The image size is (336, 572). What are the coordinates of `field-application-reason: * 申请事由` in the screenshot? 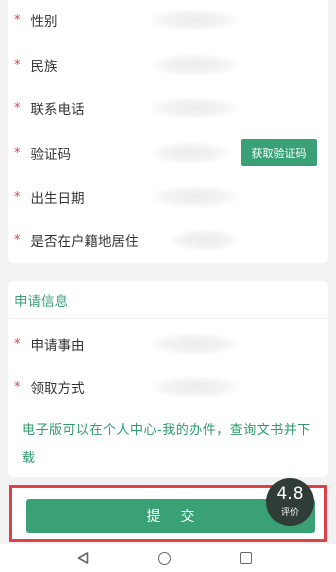 It's located at (49, 344).